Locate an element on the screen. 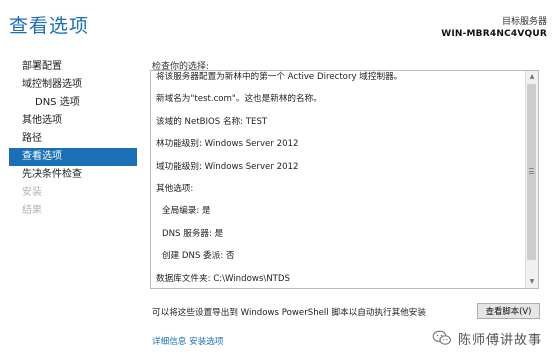 The height and width of the screenshot is (356, 554). nav-item-prerequisites-check: 先决条件检查 is located at coordinates (73, 175).